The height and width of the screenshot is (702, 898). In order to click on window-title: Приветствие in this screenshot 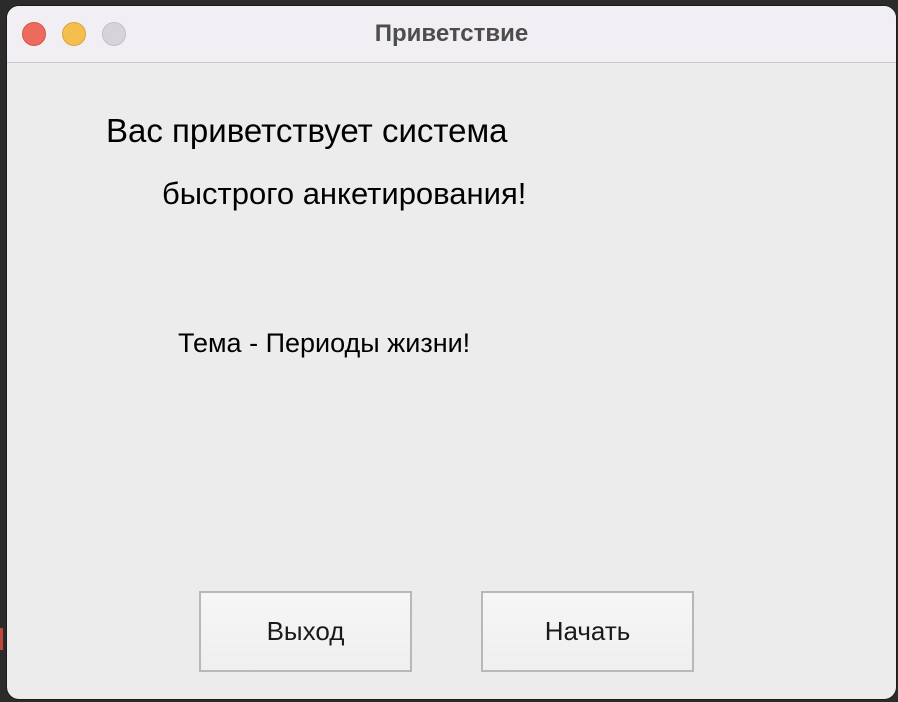, I will do `click(451, 33)`.